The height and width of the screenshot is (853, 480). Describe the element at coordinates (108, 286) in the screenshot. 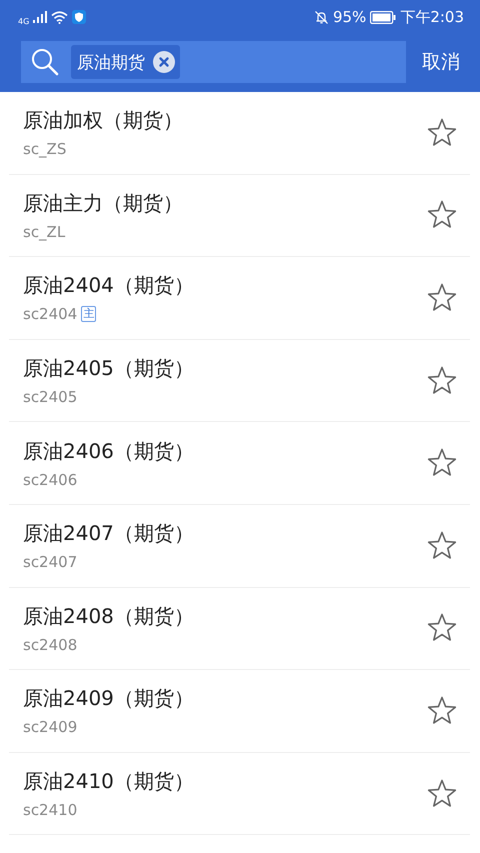

I see `result-name: 原油2404（期货）` at that location.